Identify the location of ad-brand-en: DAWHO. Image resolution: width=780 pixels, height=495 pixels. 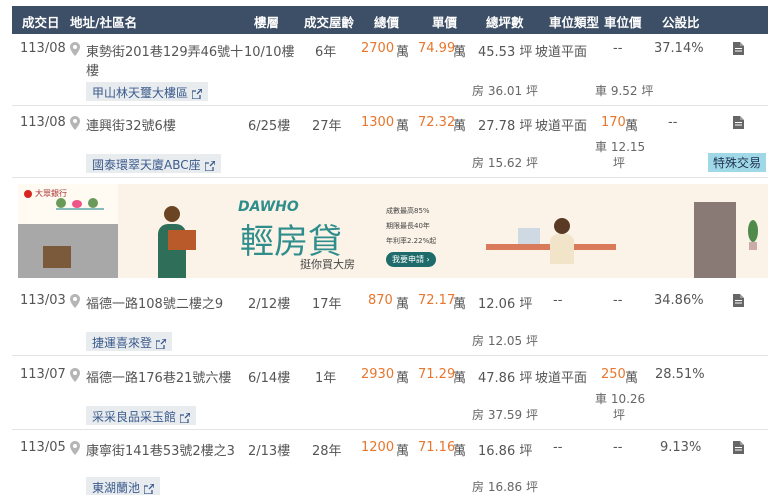
(268, 207).